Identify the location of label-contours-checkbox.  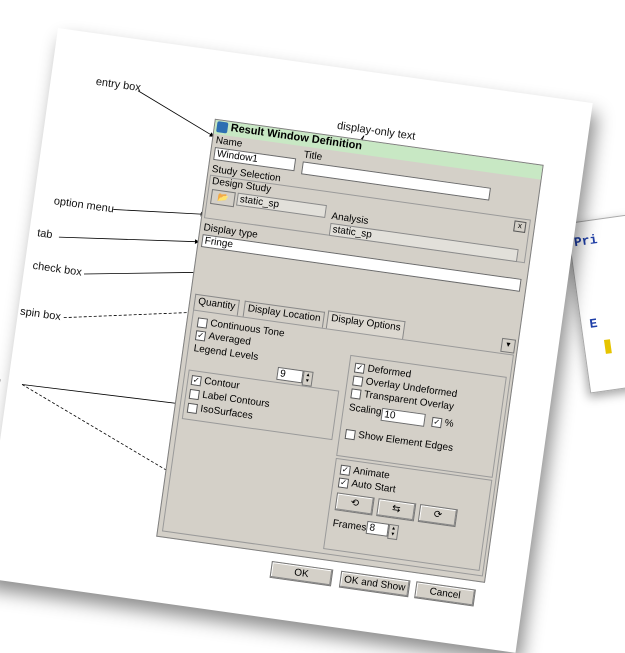
(194, 394).